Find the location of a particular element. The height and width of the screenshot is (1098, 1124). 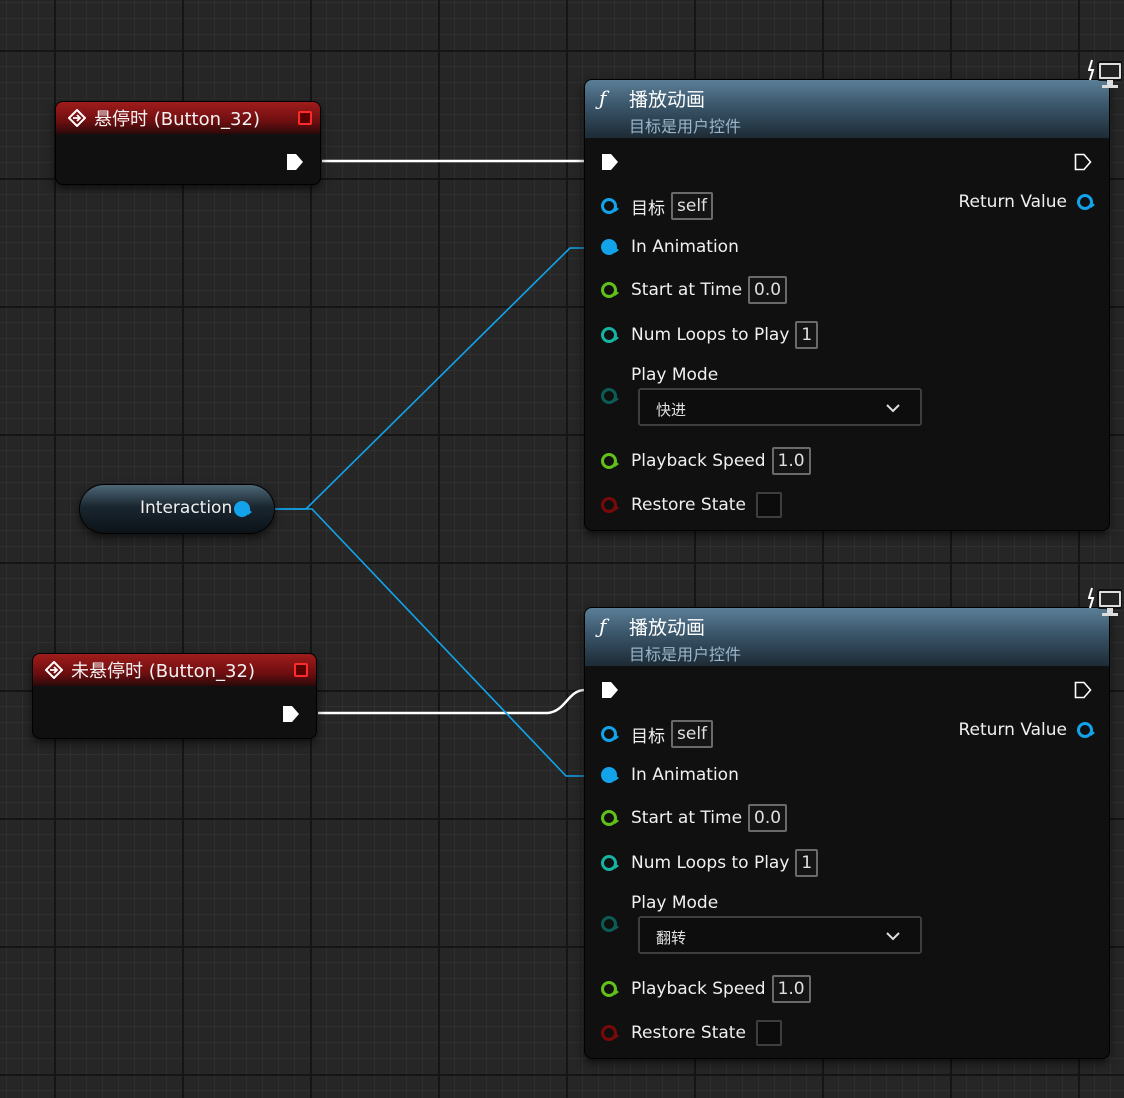

event-node-header: 未悬停时 (Button_32) is located at coordinates (174, 670).